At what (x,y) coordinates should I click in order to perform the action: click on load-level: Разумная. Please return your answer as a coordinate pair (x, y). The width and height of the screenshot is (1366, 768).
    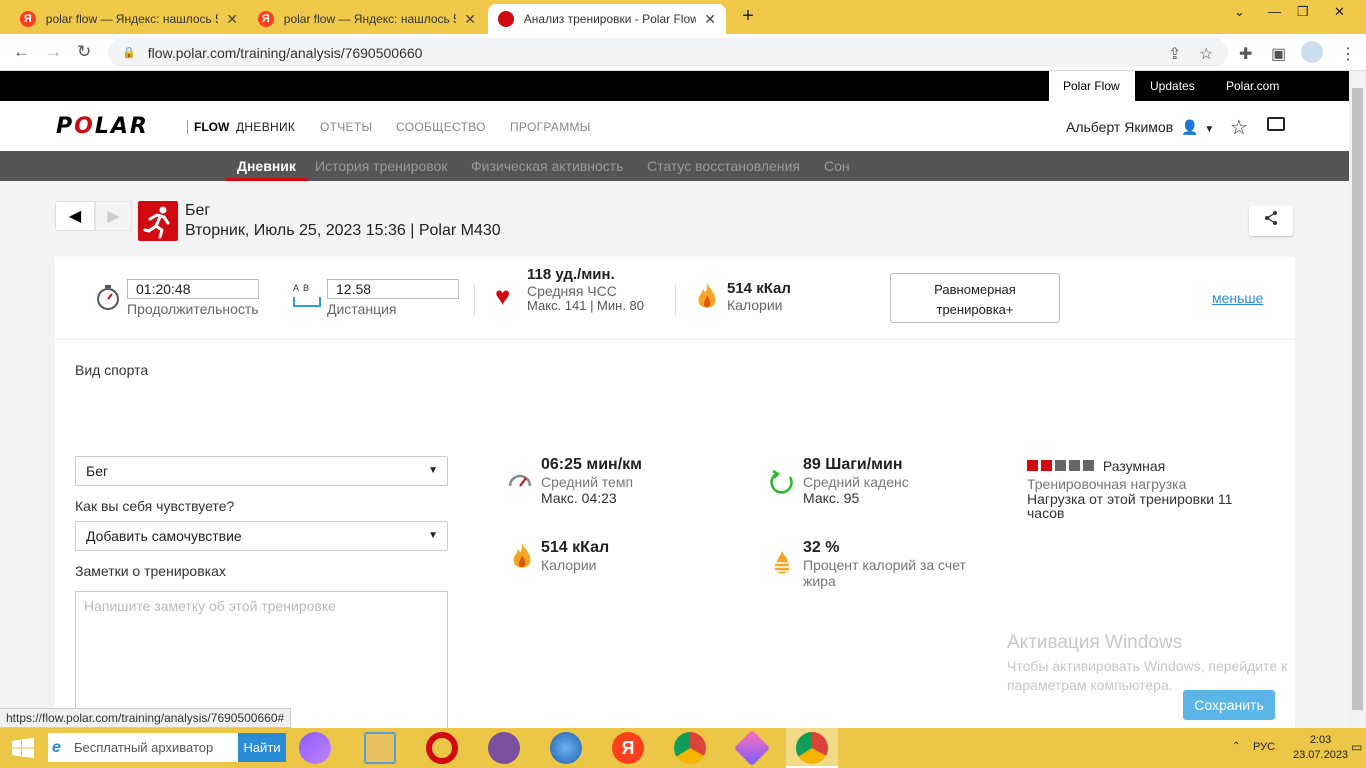
    Looking at the image, I should click on (1129, 466).